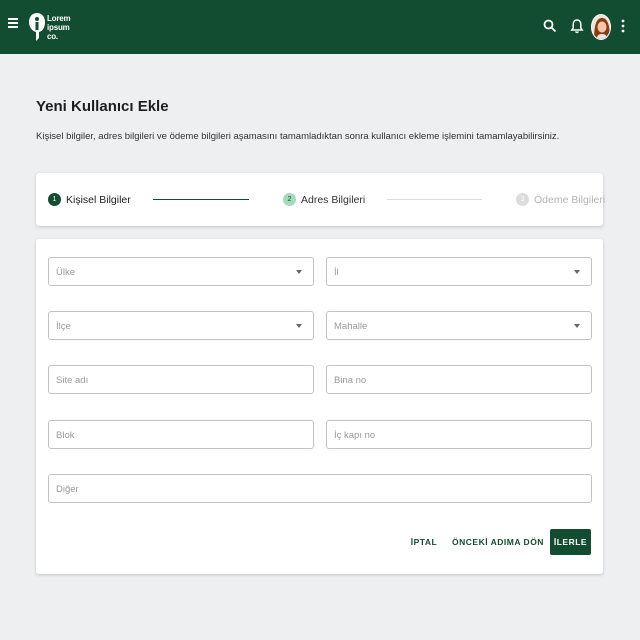  I want to click on menu-icon, so click(14, 24).